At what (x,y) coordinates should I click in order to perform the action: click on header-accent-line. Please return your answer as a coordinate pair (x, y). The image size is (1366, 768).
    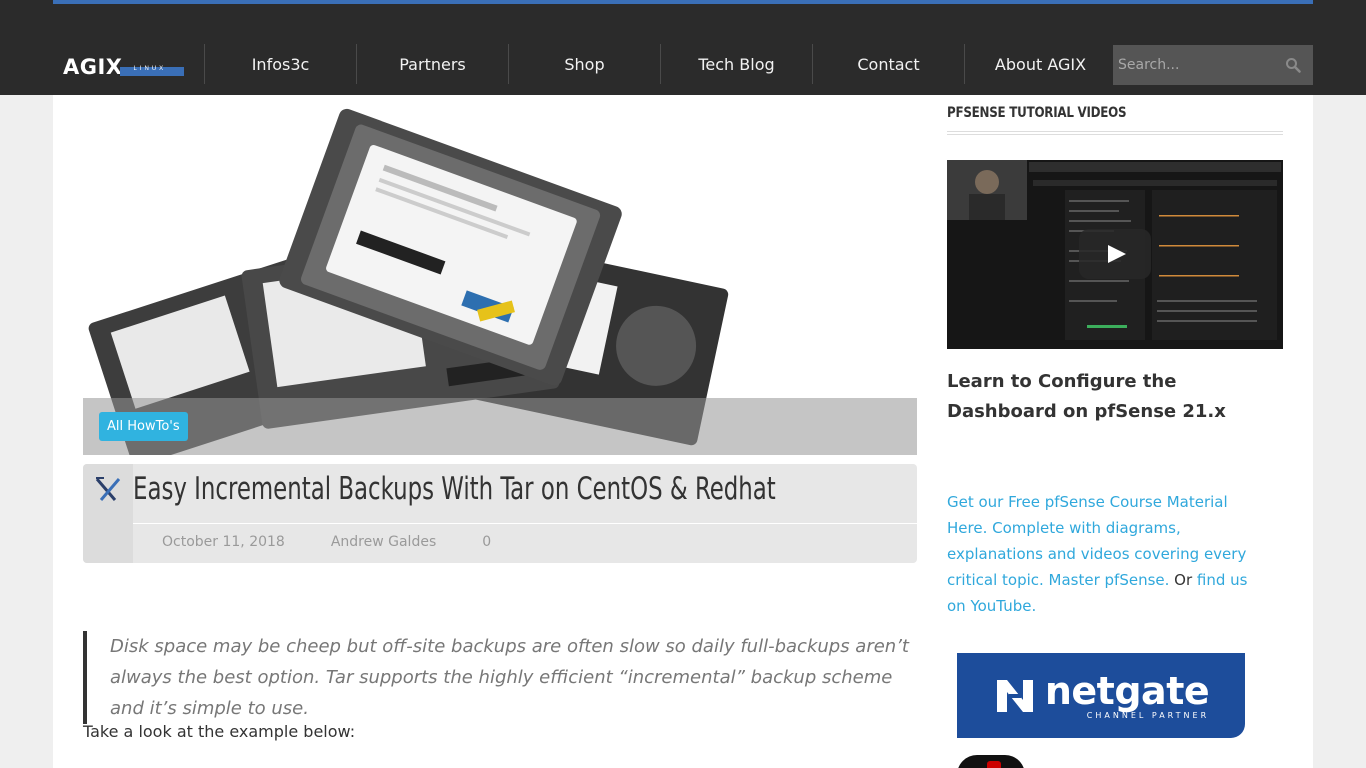
    Looking at the image, I should click on (683, 2).